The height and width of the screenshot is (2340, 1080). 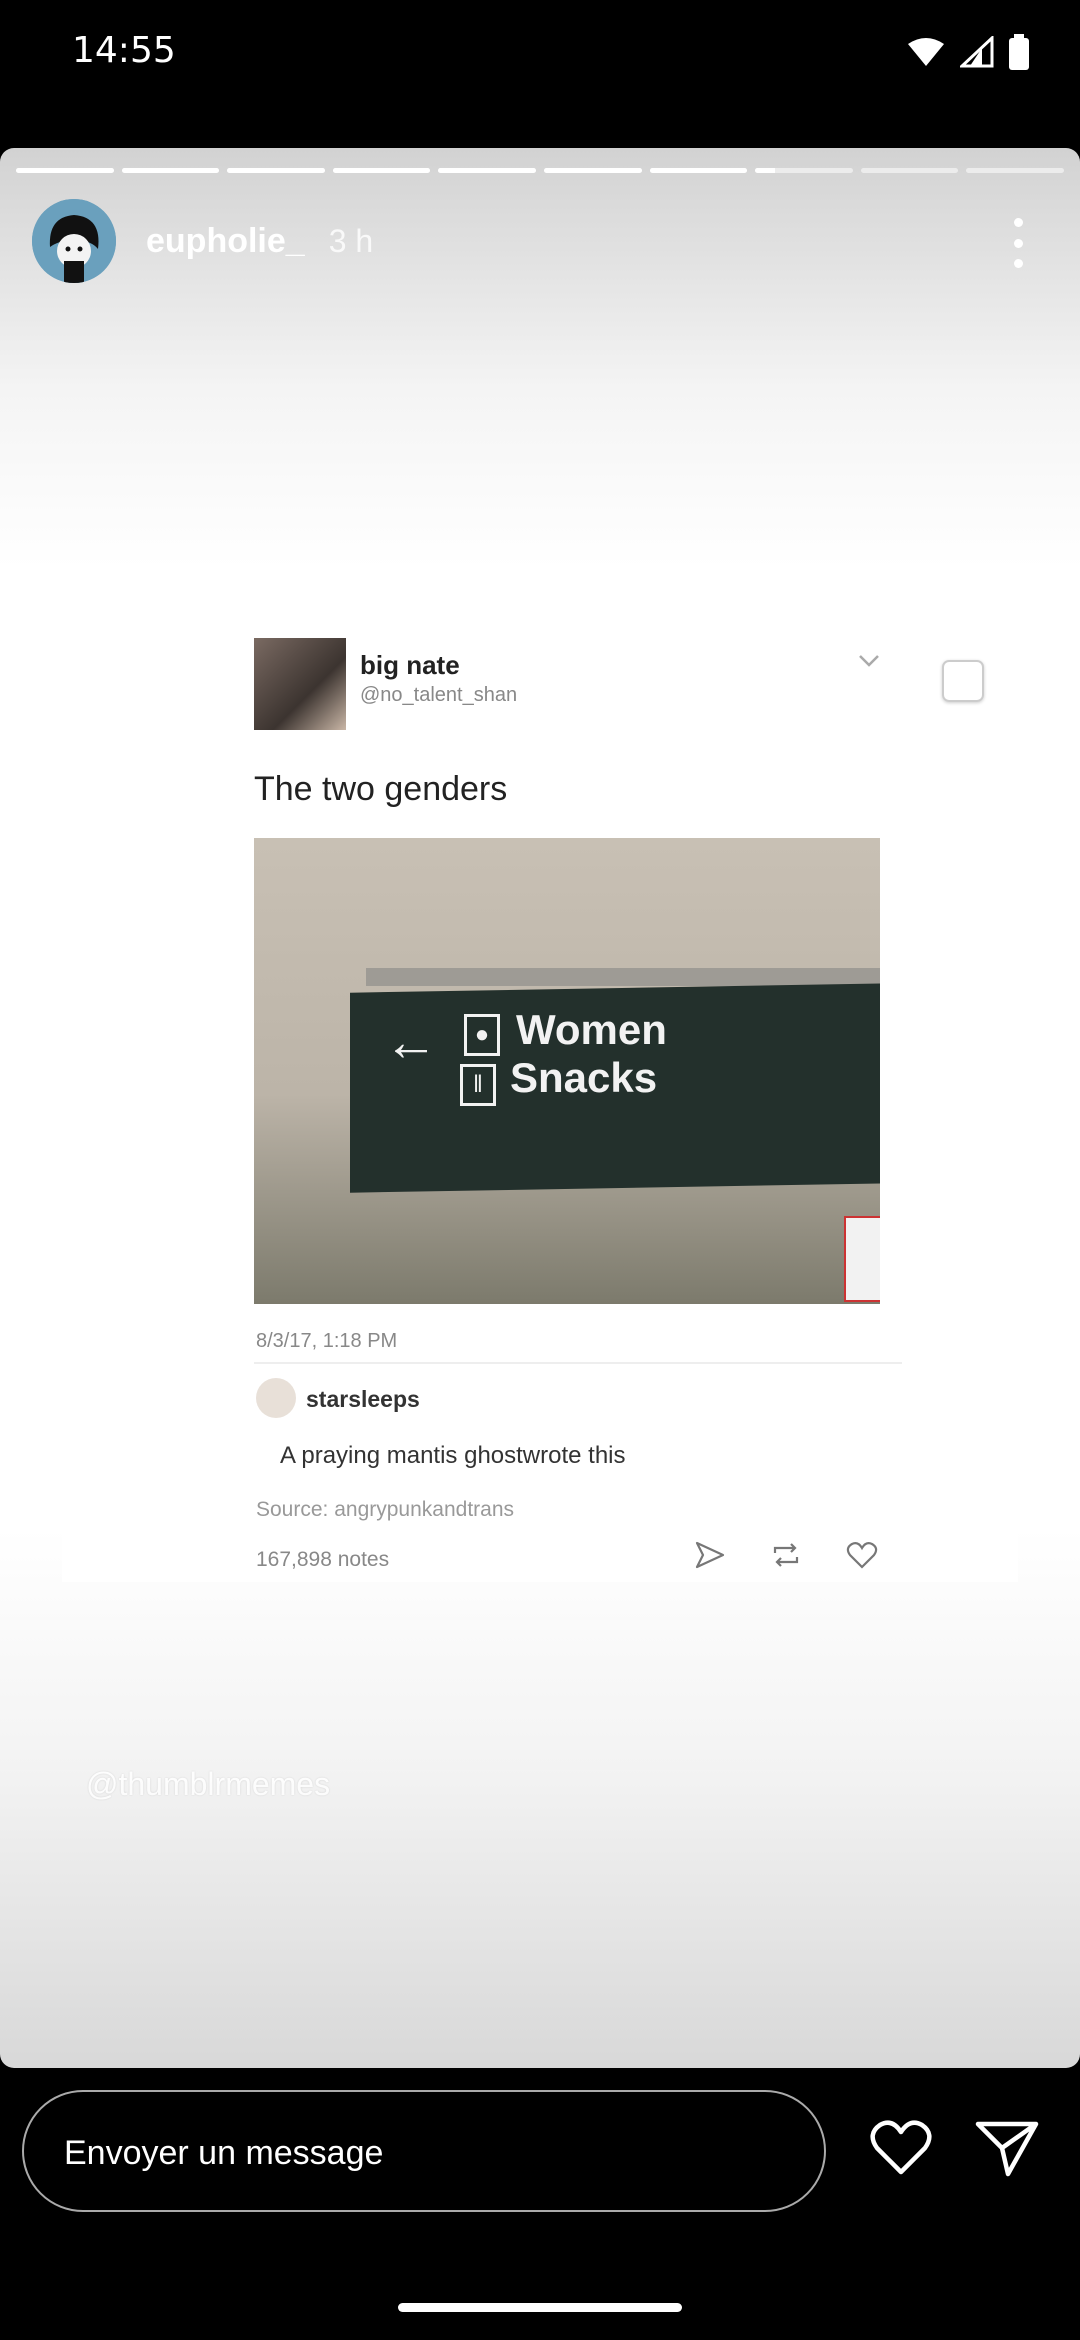 What do you see at coordinates (74, 241) in the screenshot?
I see `avatar` at bounding box center [74, 241].